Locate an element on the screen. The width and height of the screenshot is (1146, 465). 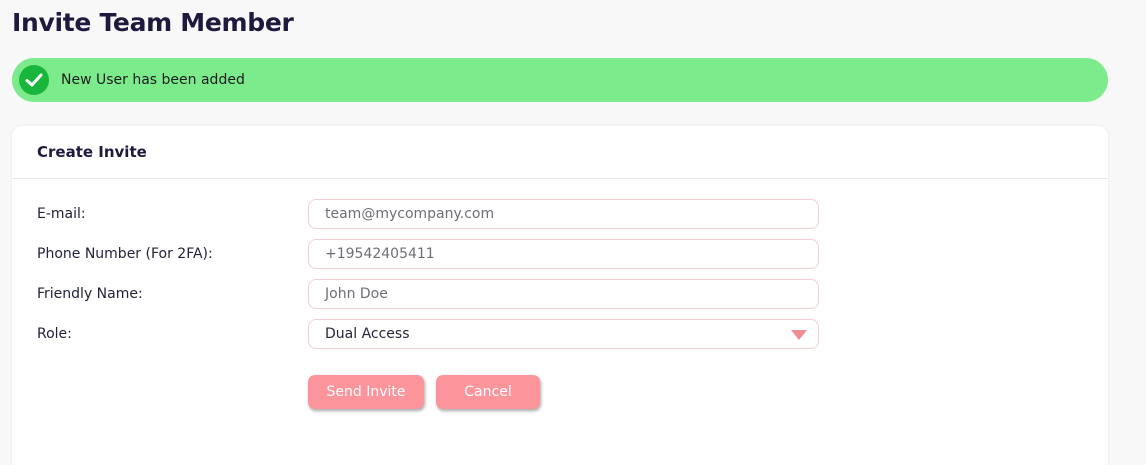
phone-label: Phone Number (For 2FA): is located at coordinates (125, 254).